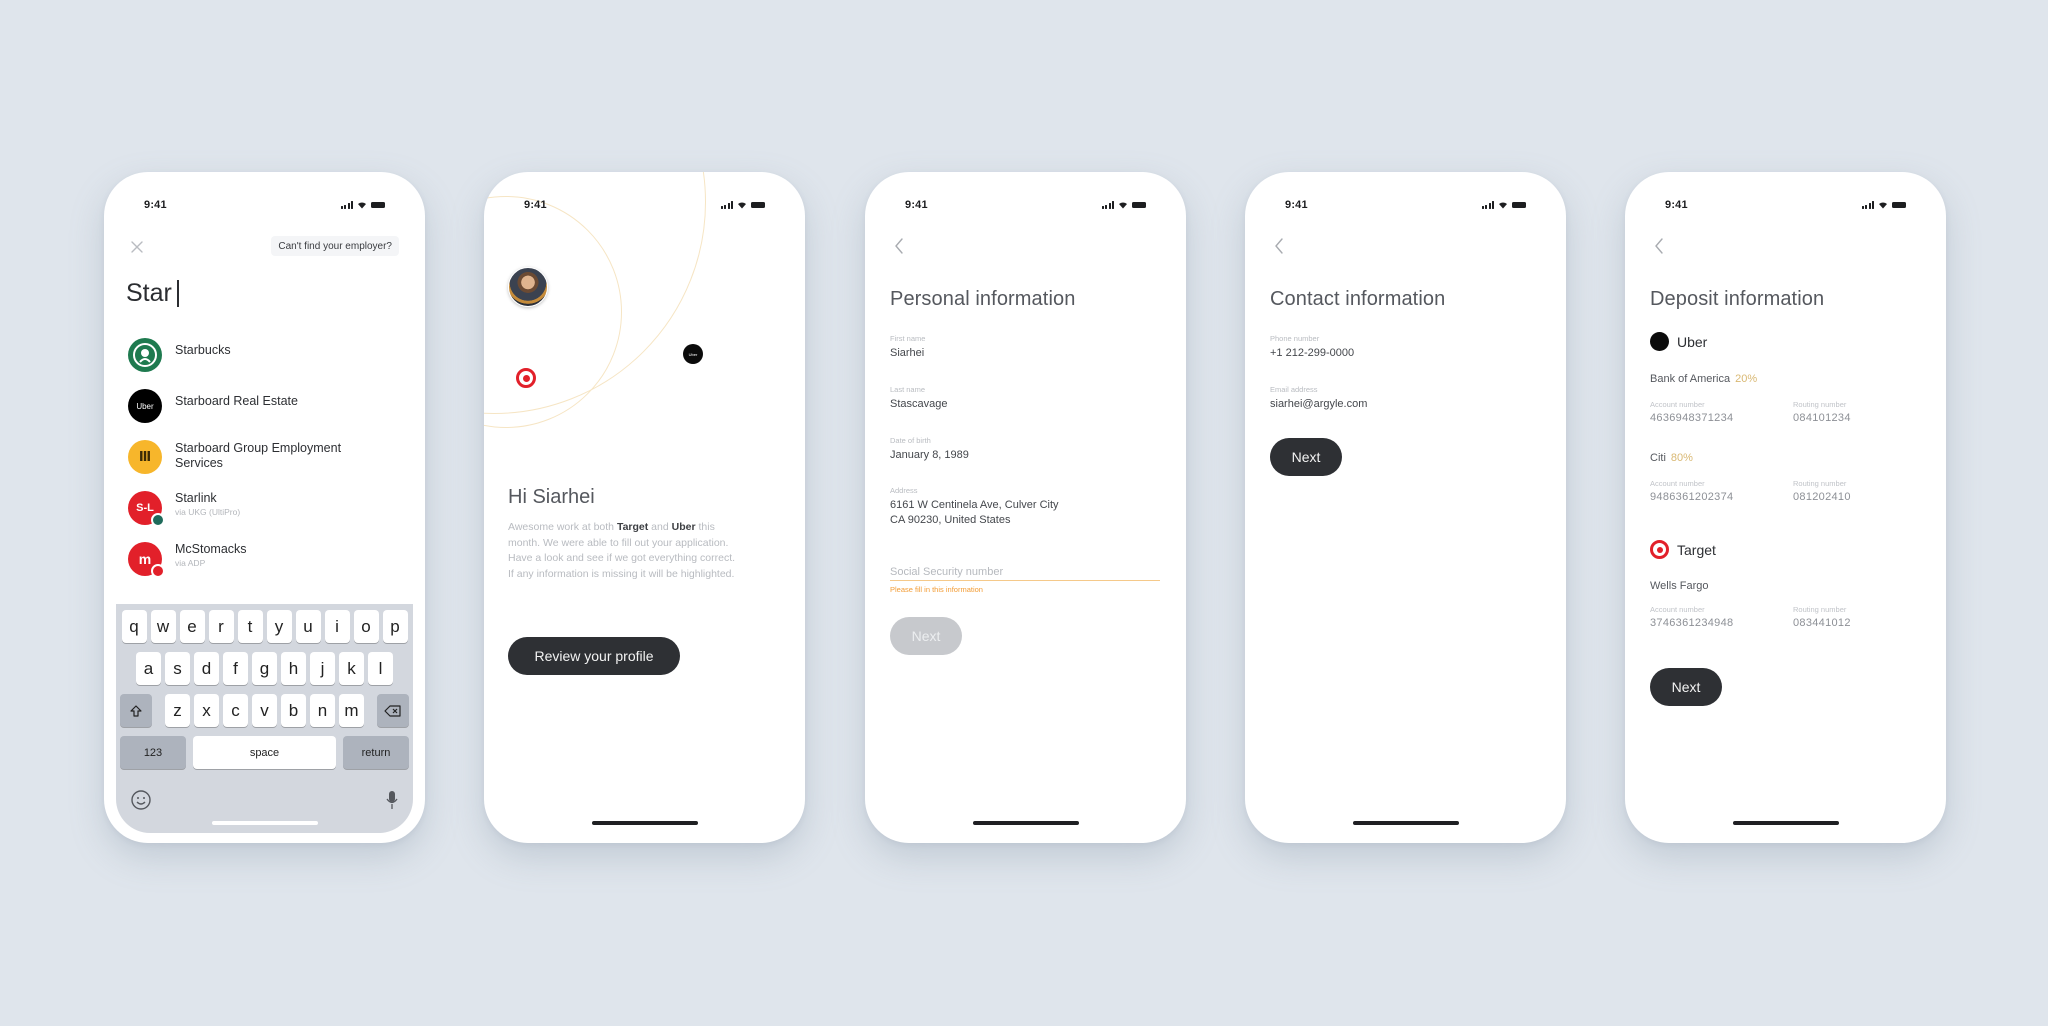 The height and width of the screenshot is (1026, 2048). I want to click on field-value: Siarhei, so click(907, 353).